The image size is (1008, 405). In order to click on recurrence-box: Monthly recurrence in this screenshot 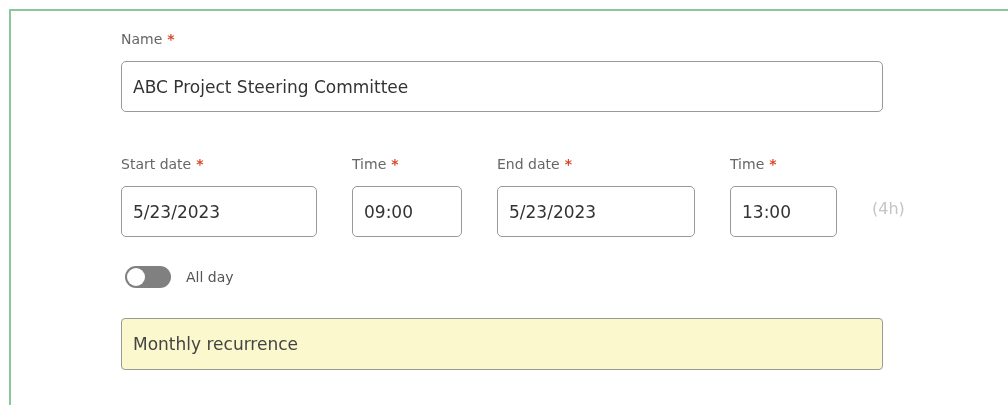, I will do `click(502, 344)`.